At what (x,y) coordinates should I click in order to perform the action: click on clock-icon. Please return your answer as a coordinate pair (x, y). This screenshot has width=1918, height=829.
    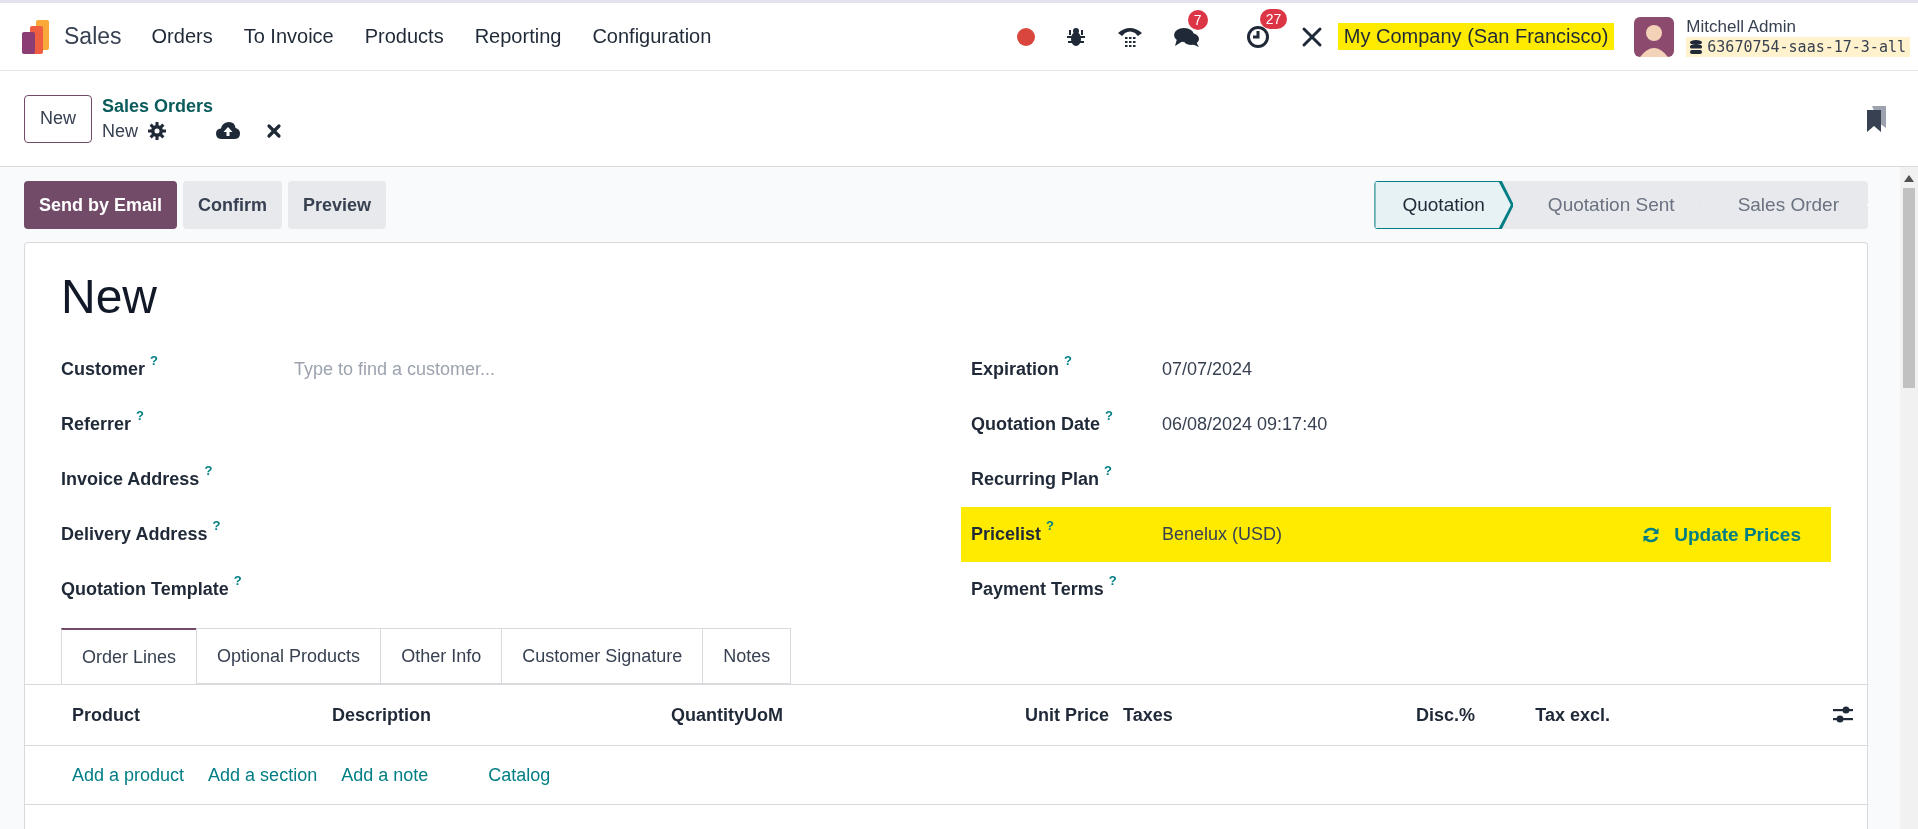
    Looking at the image, I should click on (1257, 36).